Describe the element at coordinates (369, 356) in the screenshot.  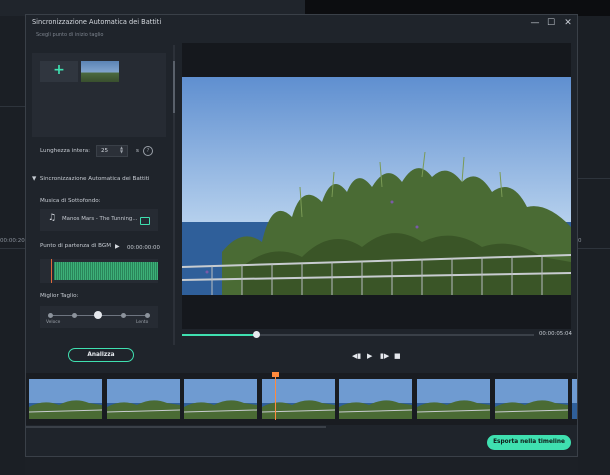
I see `play-icon: ▶` at that location.